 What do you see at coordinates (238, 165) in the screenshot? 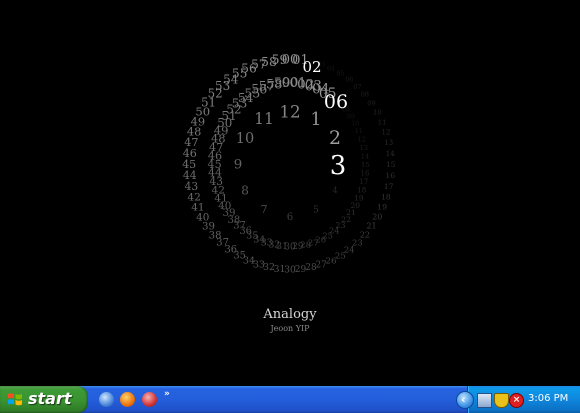
I see `hour-number: 9` at bounding box center [238, 165].